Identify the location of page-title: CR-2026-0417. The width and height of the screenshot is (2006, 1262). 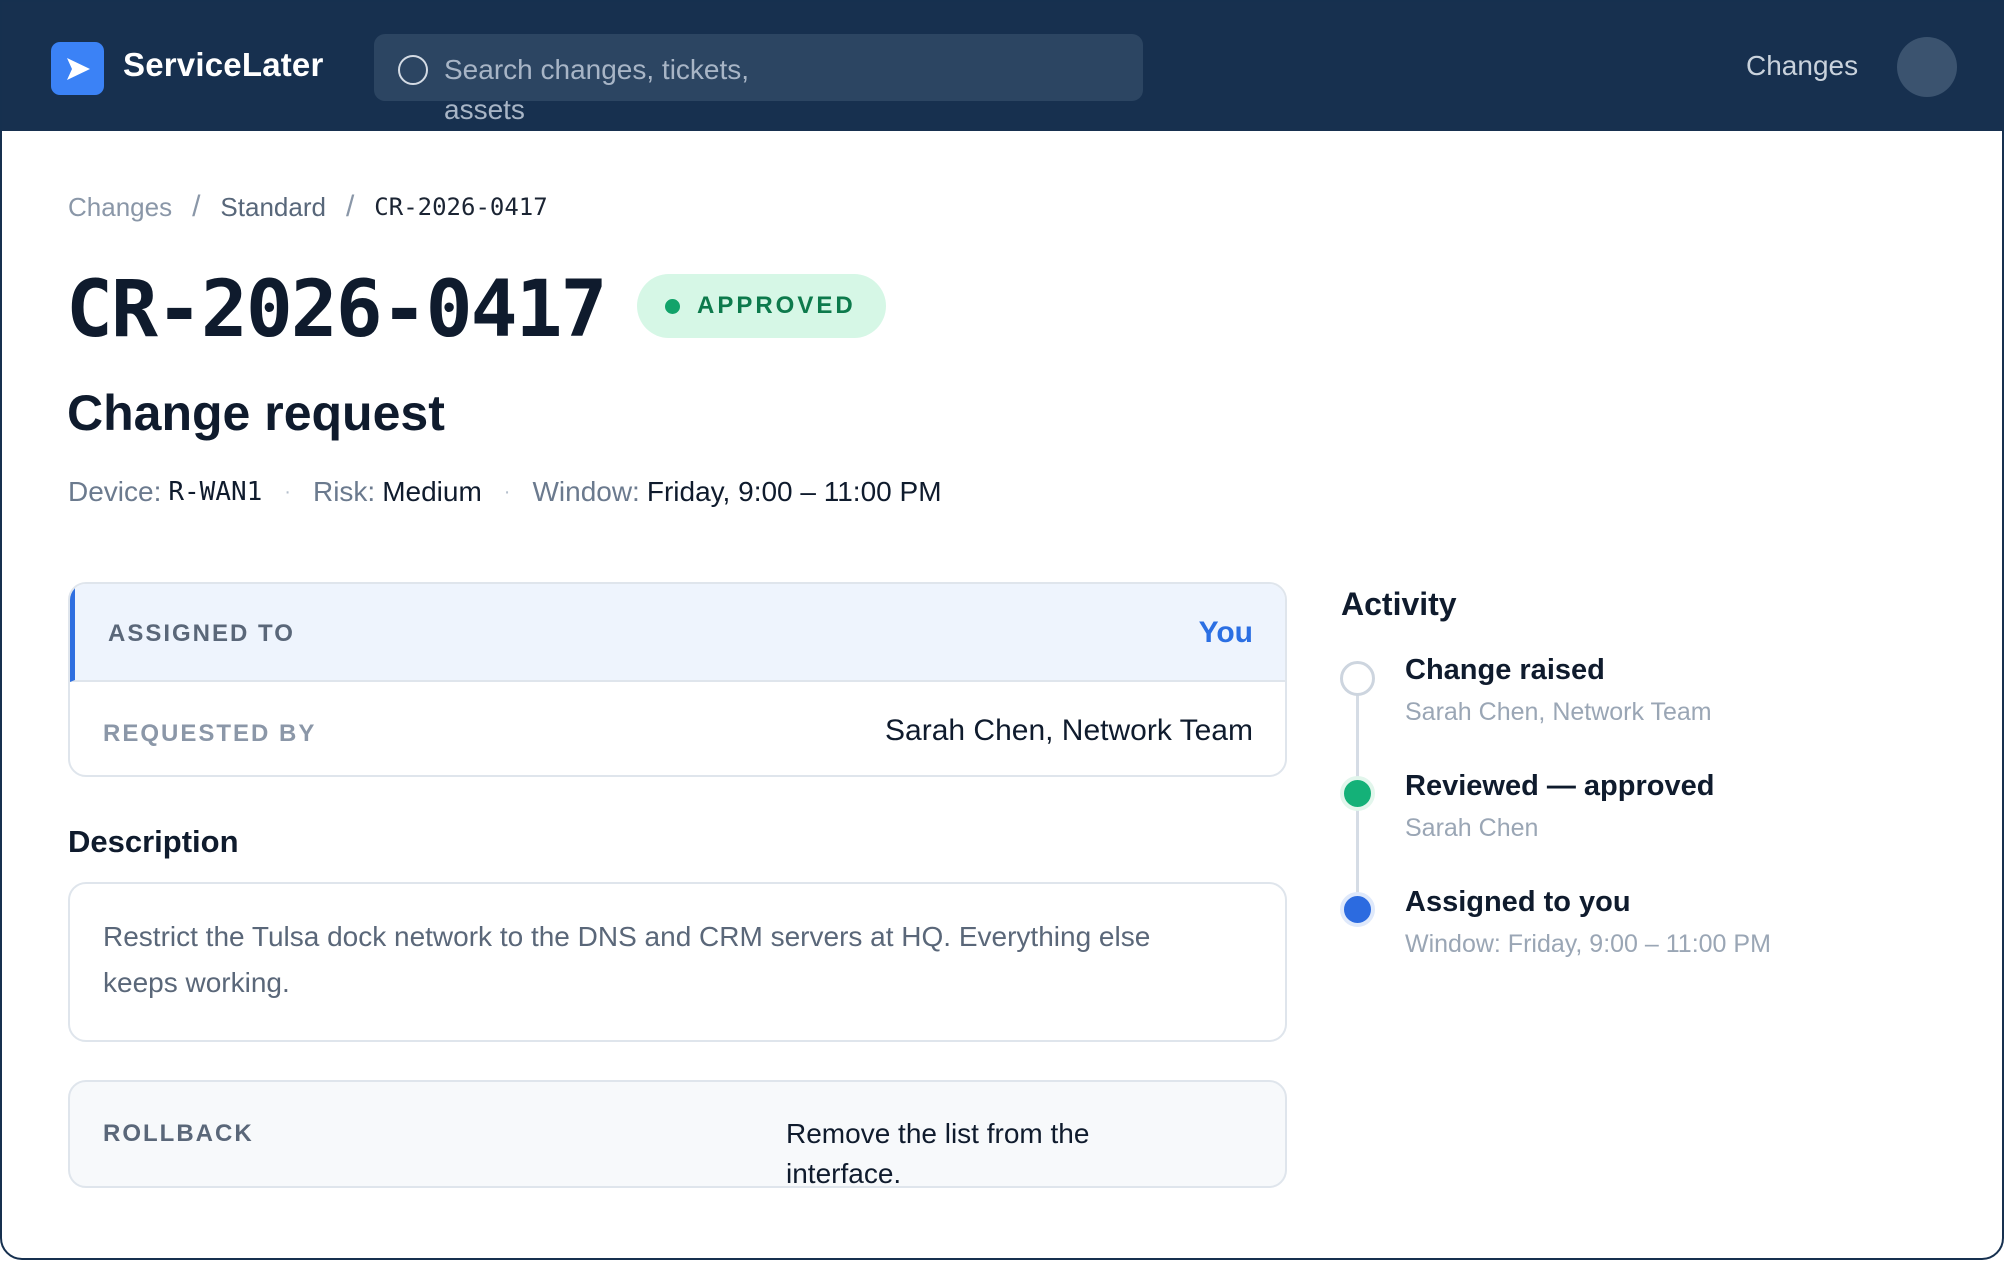
(337, 310).